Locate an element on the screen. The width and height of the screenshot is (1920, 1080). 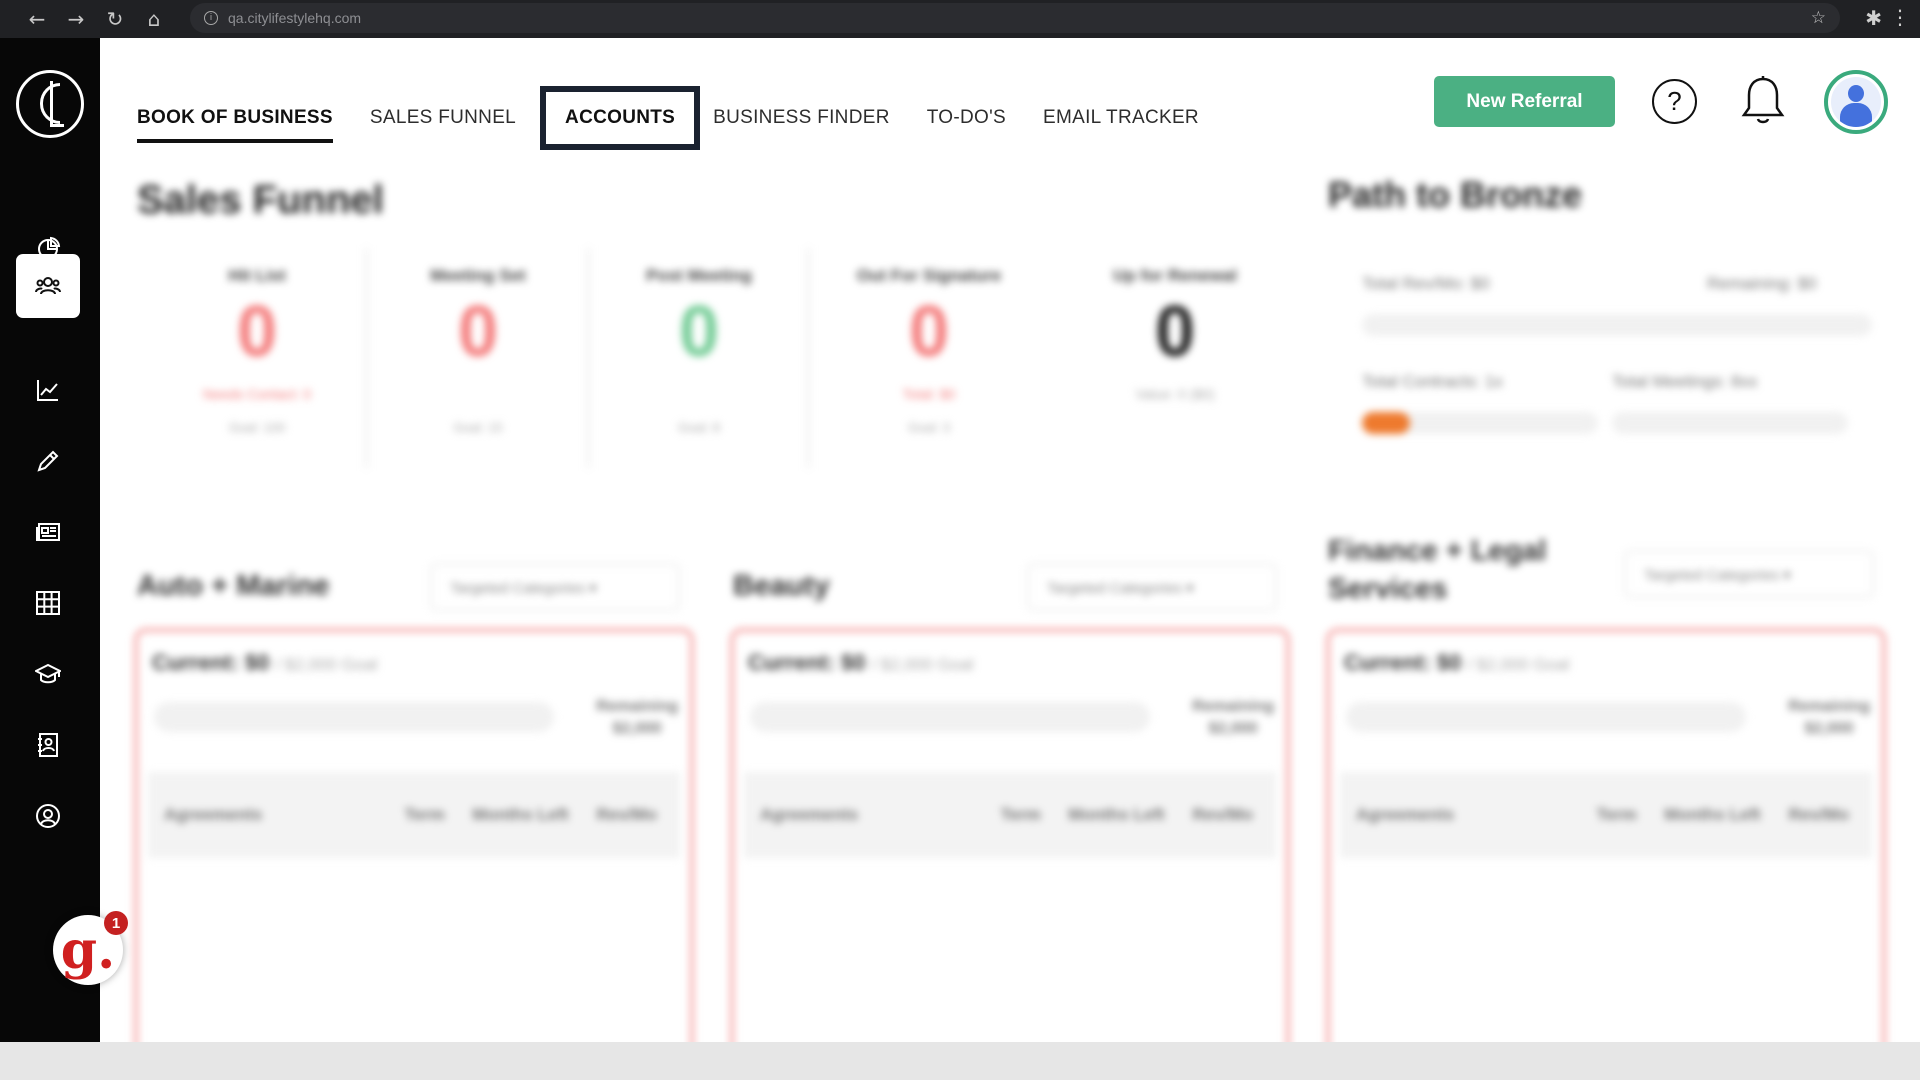
funnel-hit-list: Hit List 0 Needs Contact: 0 Goal: 100 is located at coordinates (257, 350).